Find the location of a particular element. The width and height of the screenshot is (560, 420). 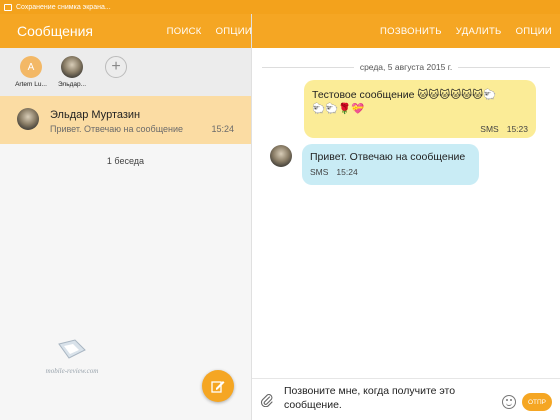

favorite-contacts: A Artem Lu... Эльдар... + is located at coordinates (125, 72).